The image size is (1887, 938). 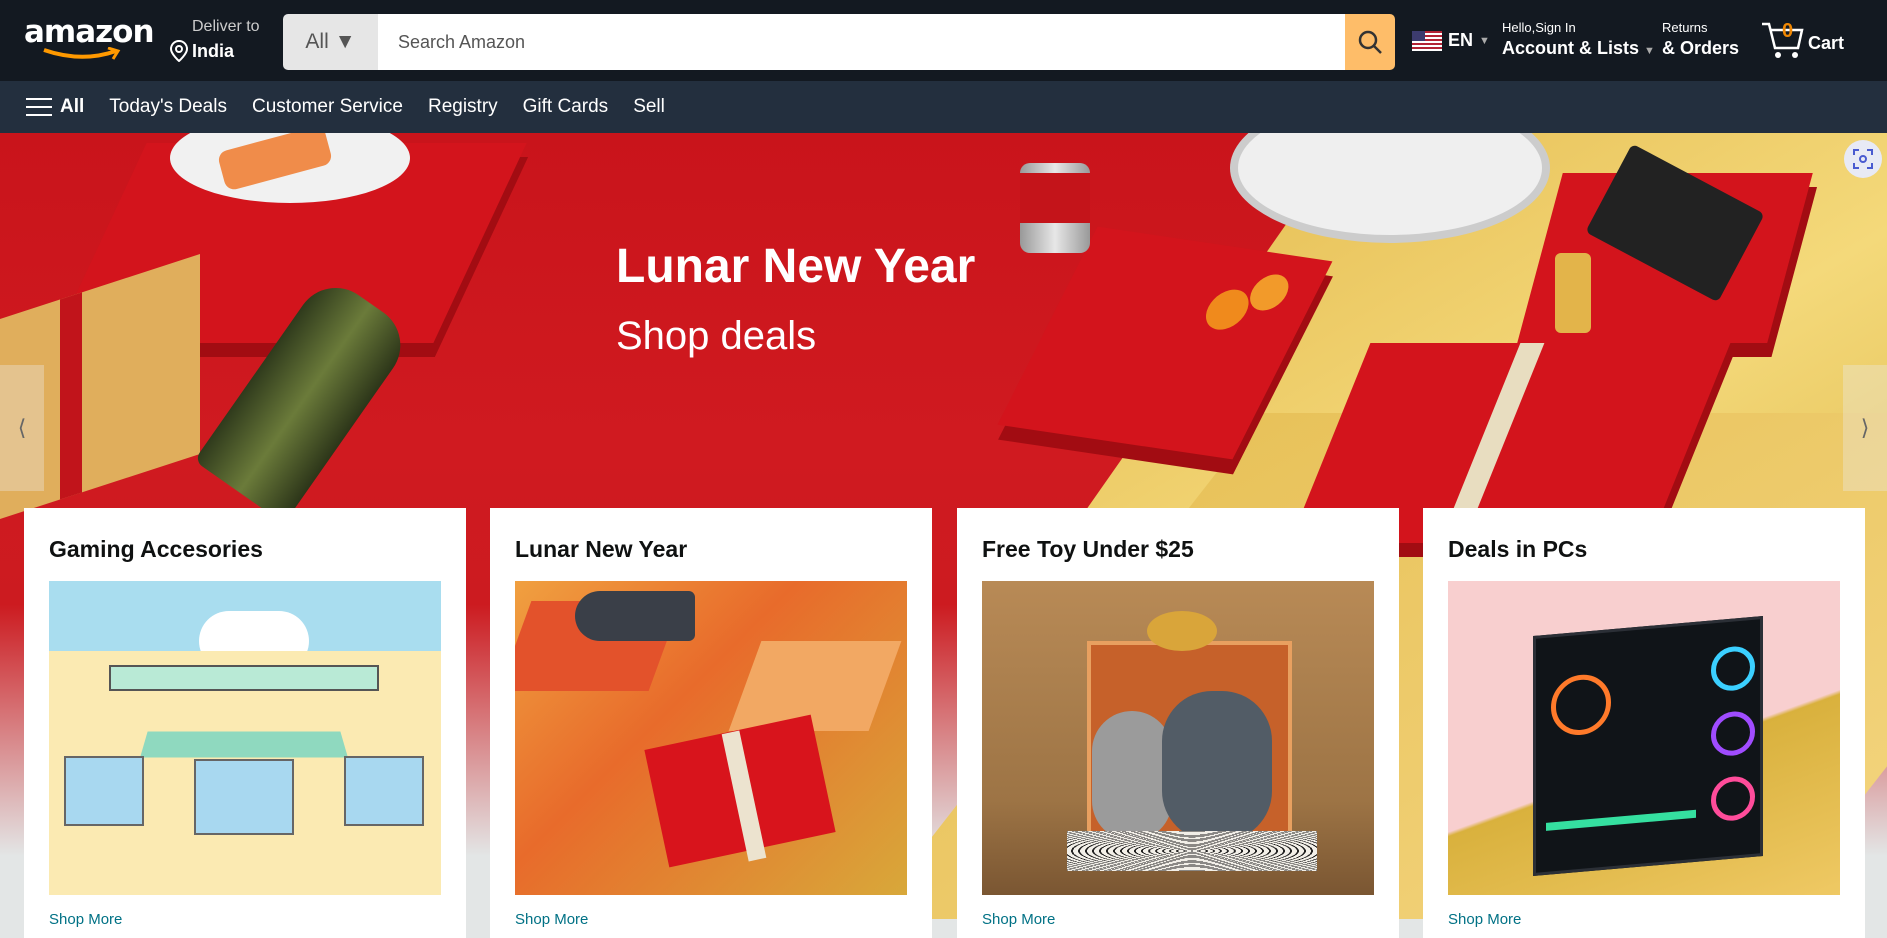 I want to click on nav-item-todays-deals: Today's Deals, so click(x=168, y=107).